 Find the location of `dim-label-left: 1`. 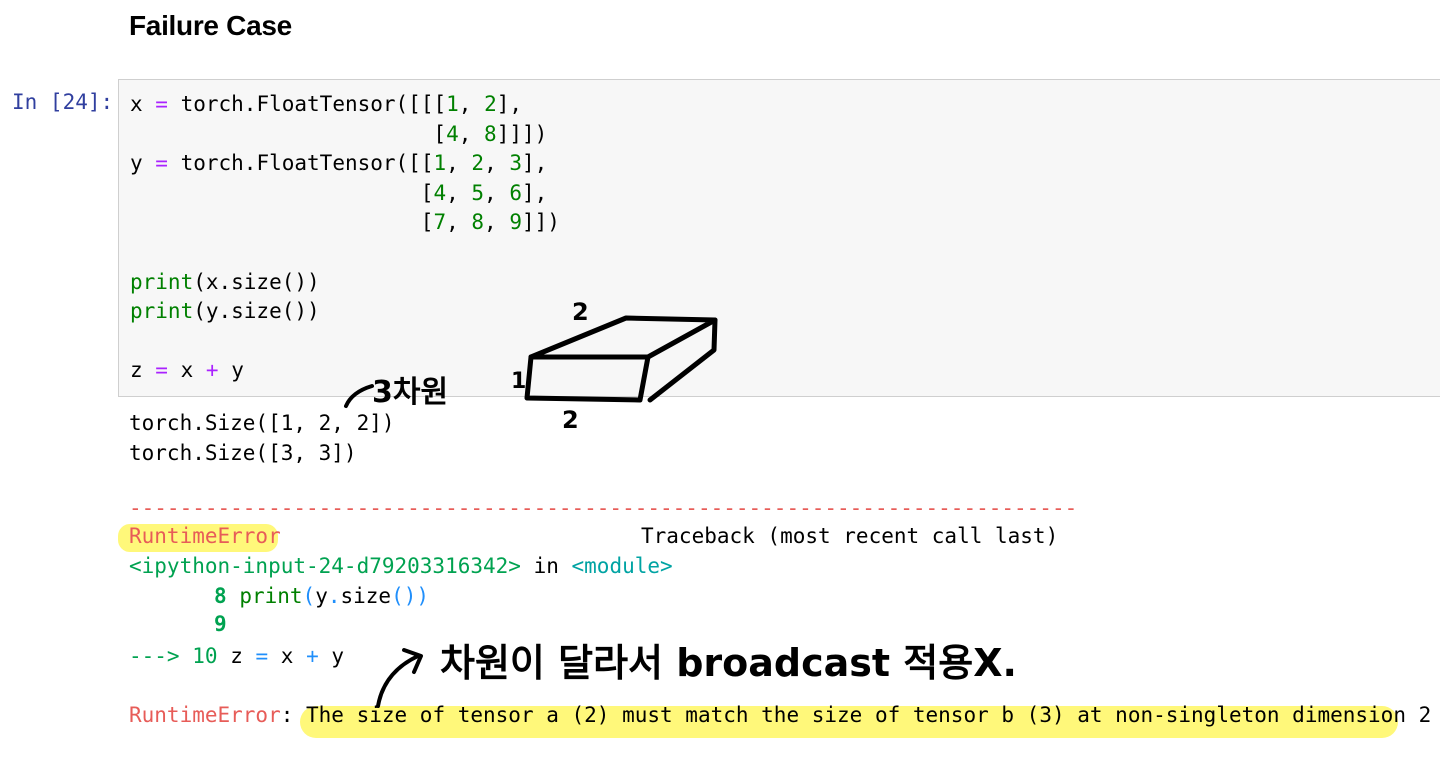

dim-label-left: 1 is located at coordinates (518, 381).